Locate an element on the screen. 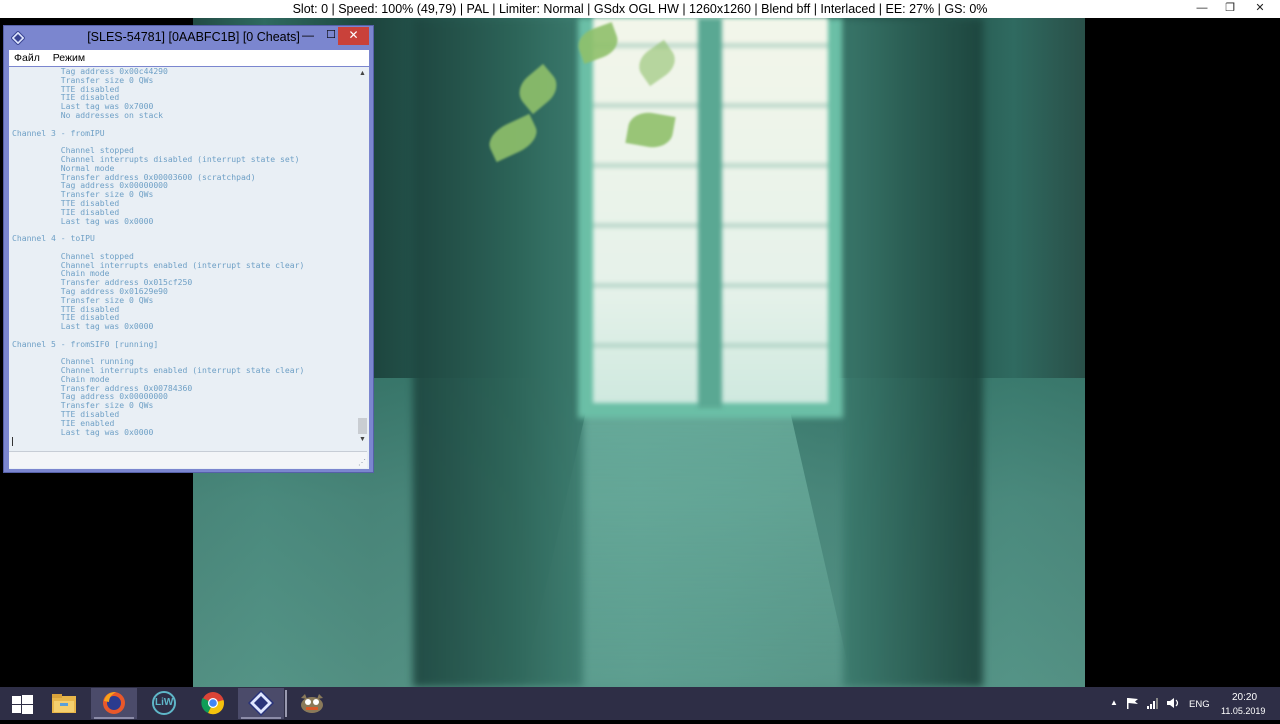  input-language: ENG is located at coordinates (1199, 704).